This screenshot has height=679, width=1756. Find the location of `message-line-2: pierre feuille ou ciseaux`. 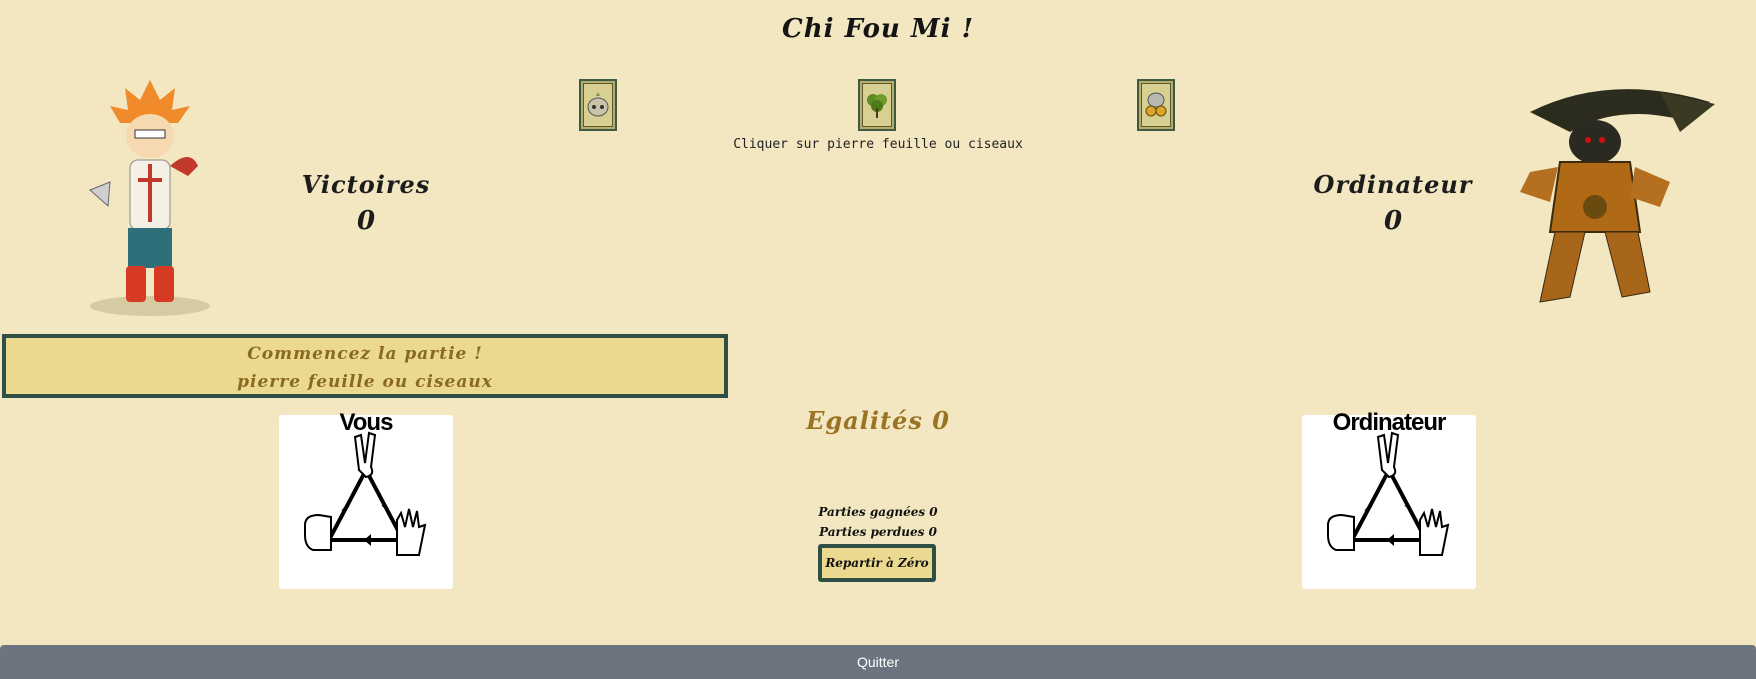

message-line-2: pierre feuille ou ciseaux is located at coordinates (365, 382).